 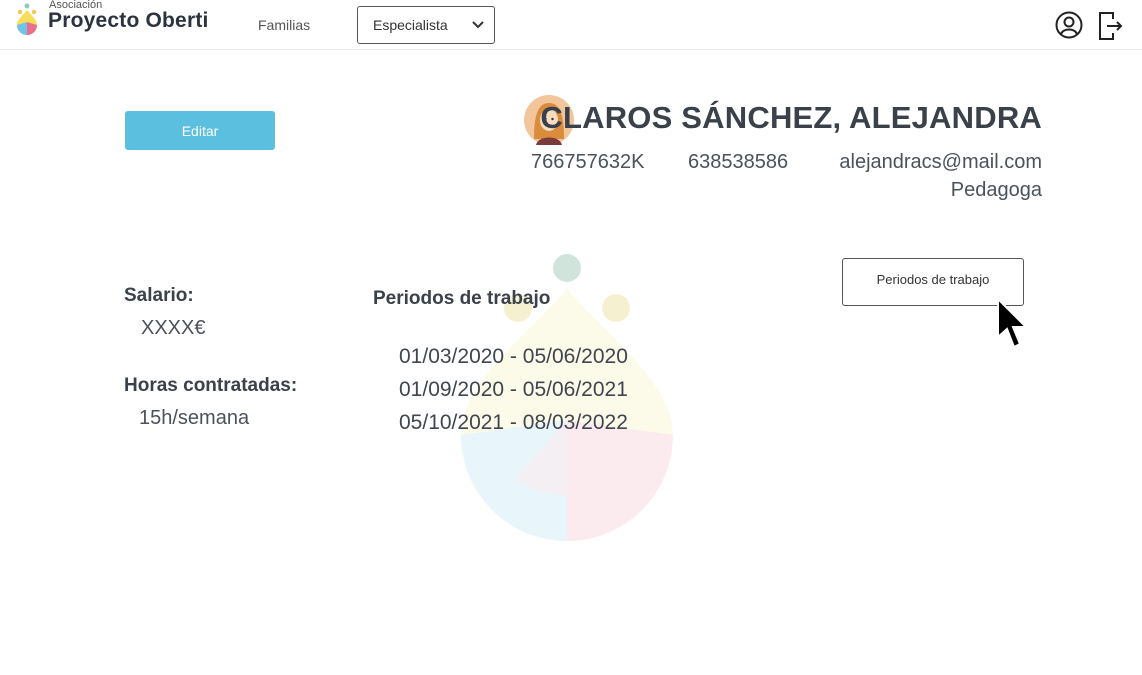 What do you see at coordinates (27, 19) in the screenshot?
I see `logo-drop-icon` at bounding box center [27, 19].